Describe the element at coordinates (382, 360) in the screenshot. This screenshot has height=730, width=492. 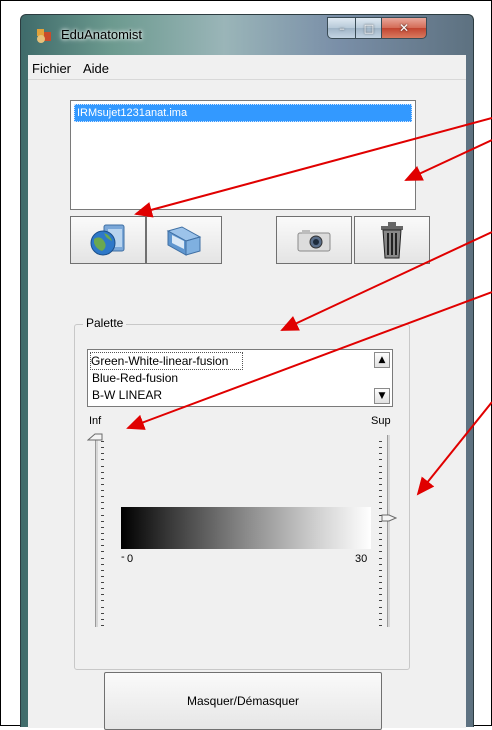
I see `scroll-up-icon: ▲` at that location.